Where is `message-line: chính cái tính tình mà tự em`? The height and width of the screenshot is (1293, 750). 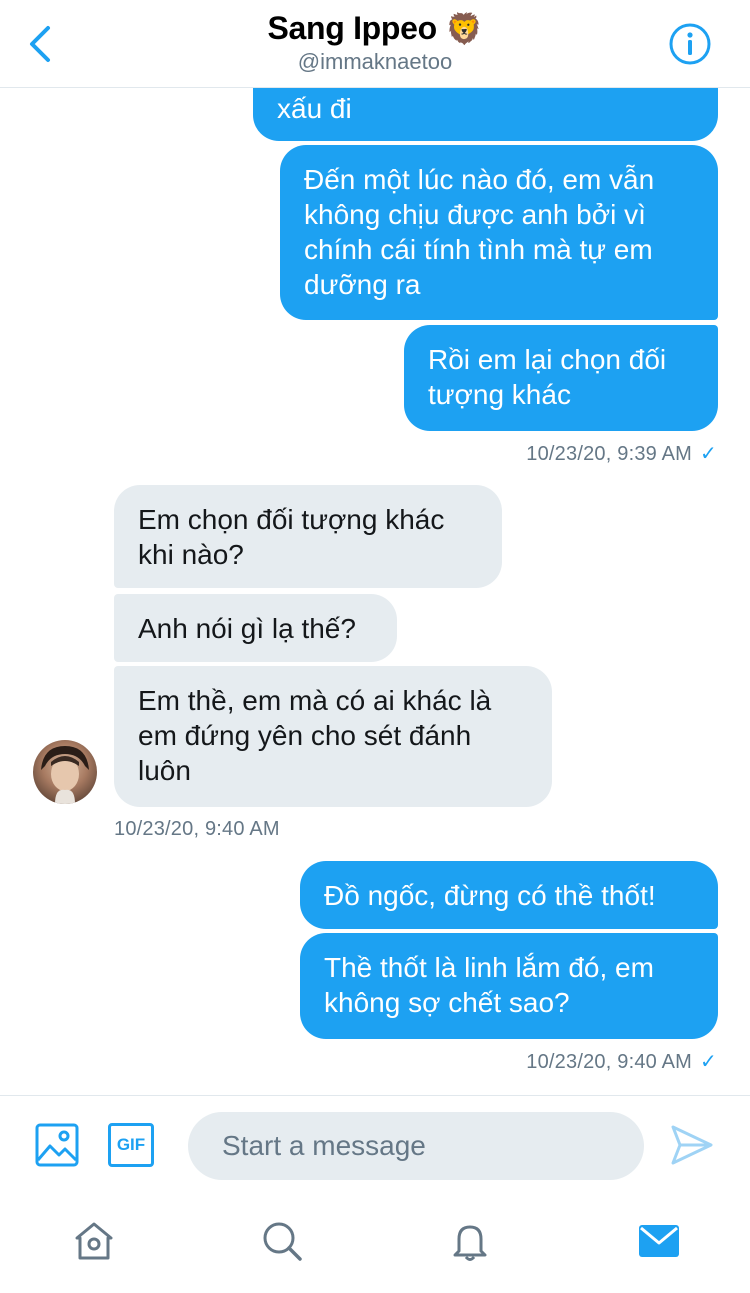
message-line: chính cái tính tình mà tự em is located at coordinates (478, 249).